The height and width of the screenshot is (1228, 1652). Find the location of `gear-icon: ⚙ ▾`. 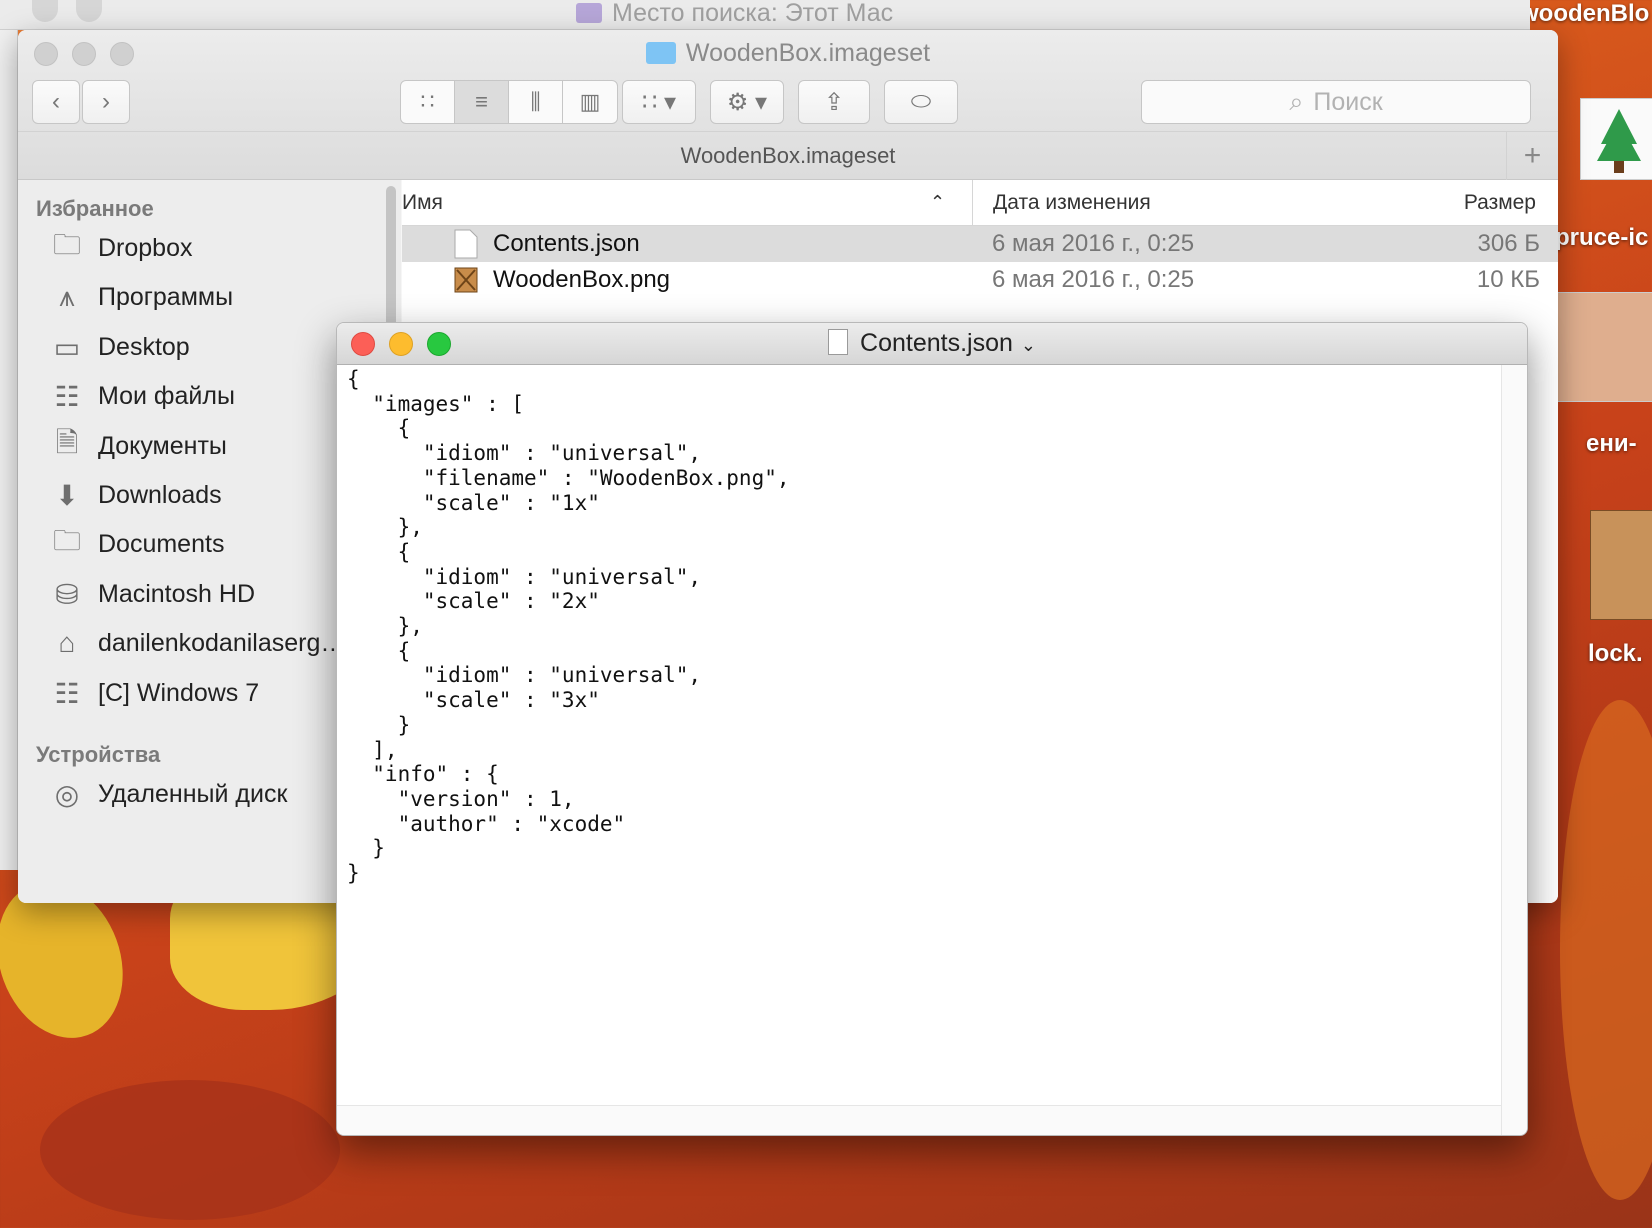

gear-icon: ⚙ ▾ is located at coordinates (747, 102).